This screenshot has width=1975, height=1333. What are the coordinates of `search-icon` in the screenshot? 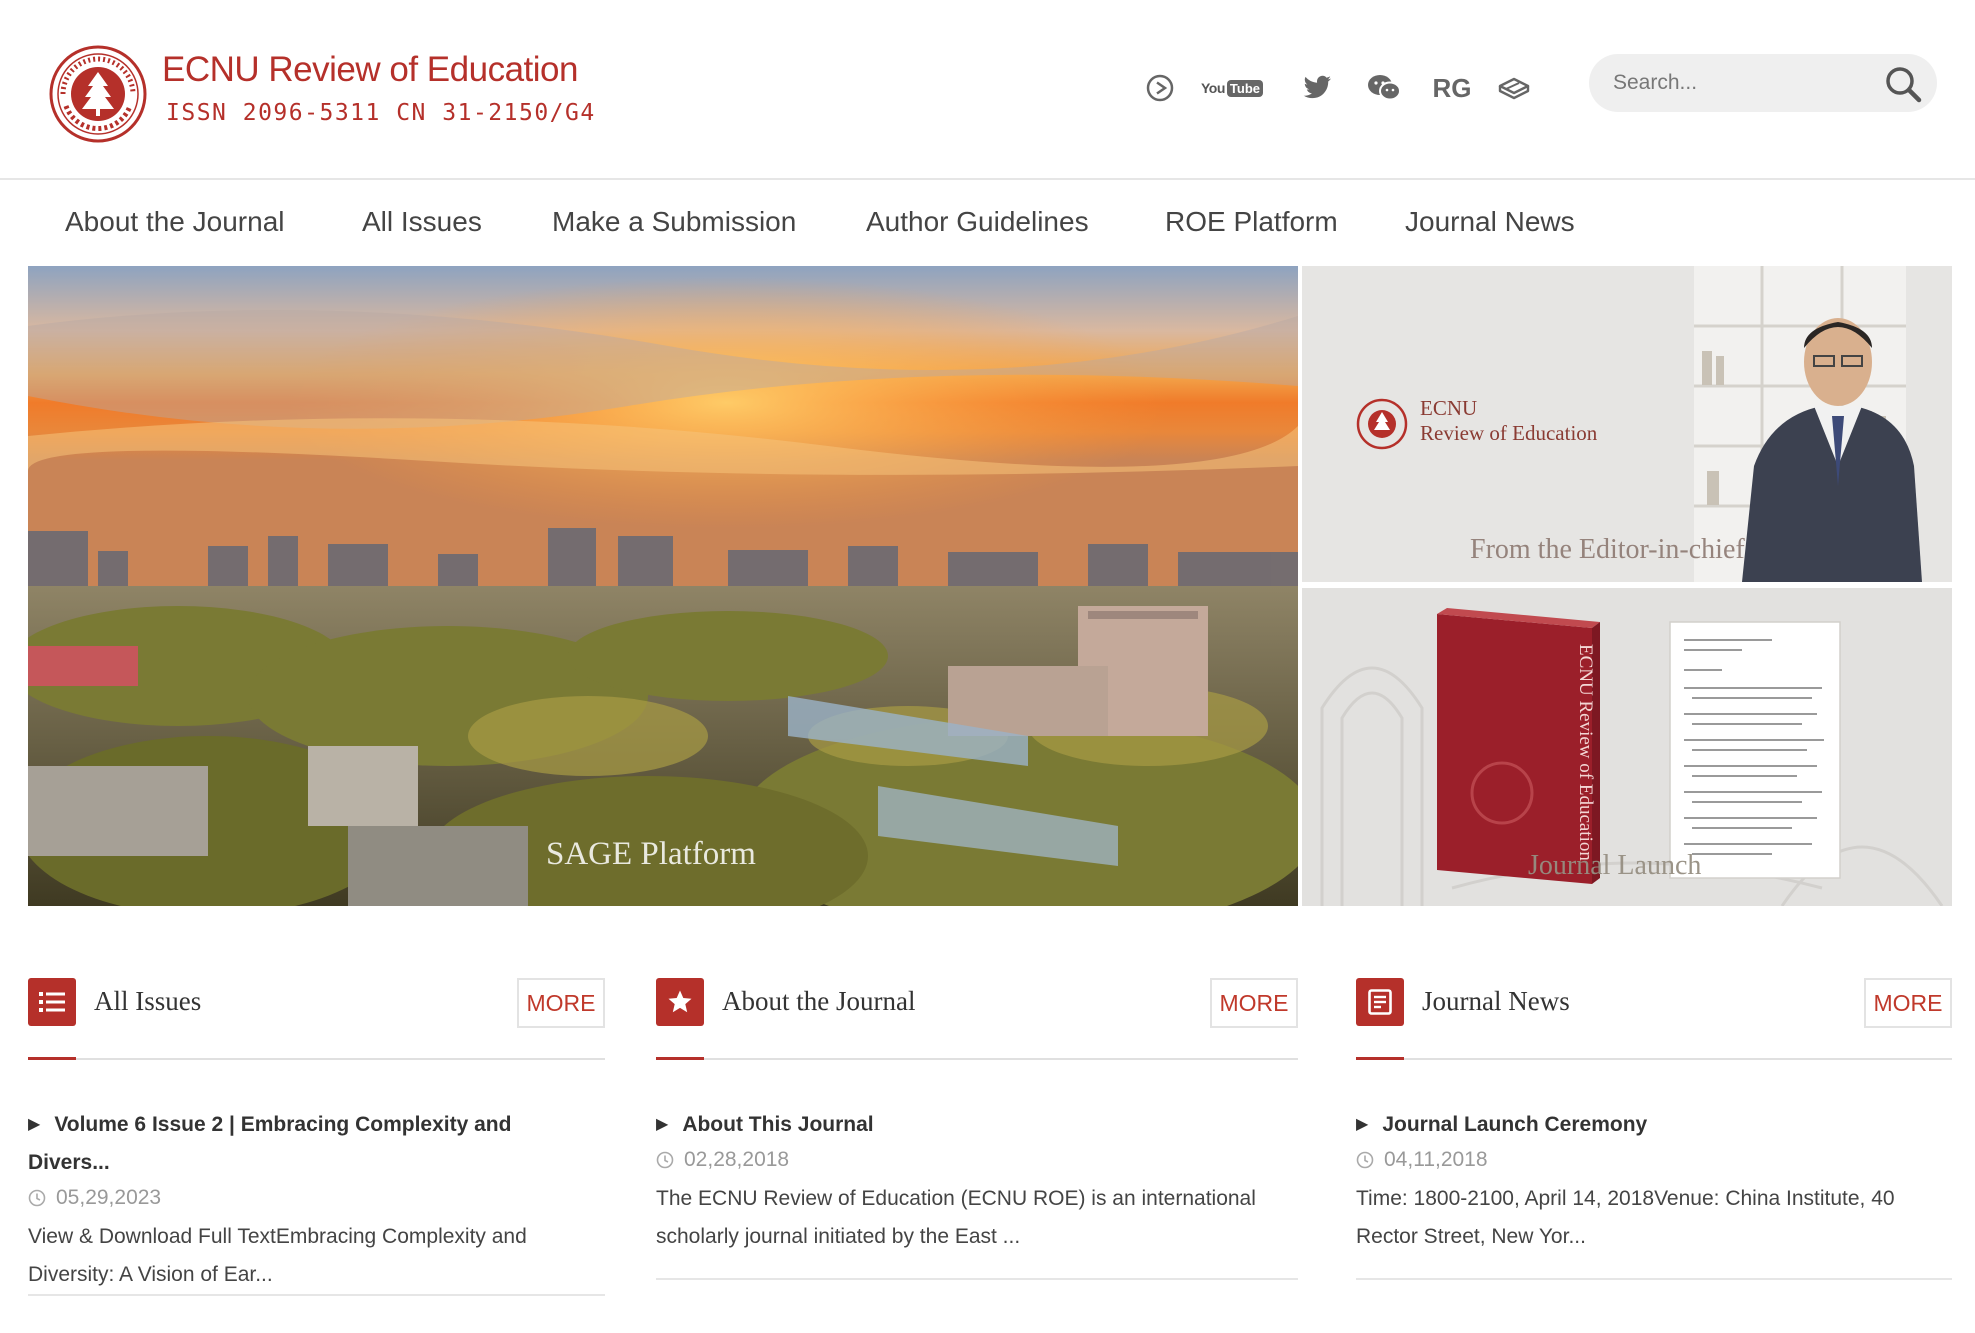 It's located at (1904, 85).